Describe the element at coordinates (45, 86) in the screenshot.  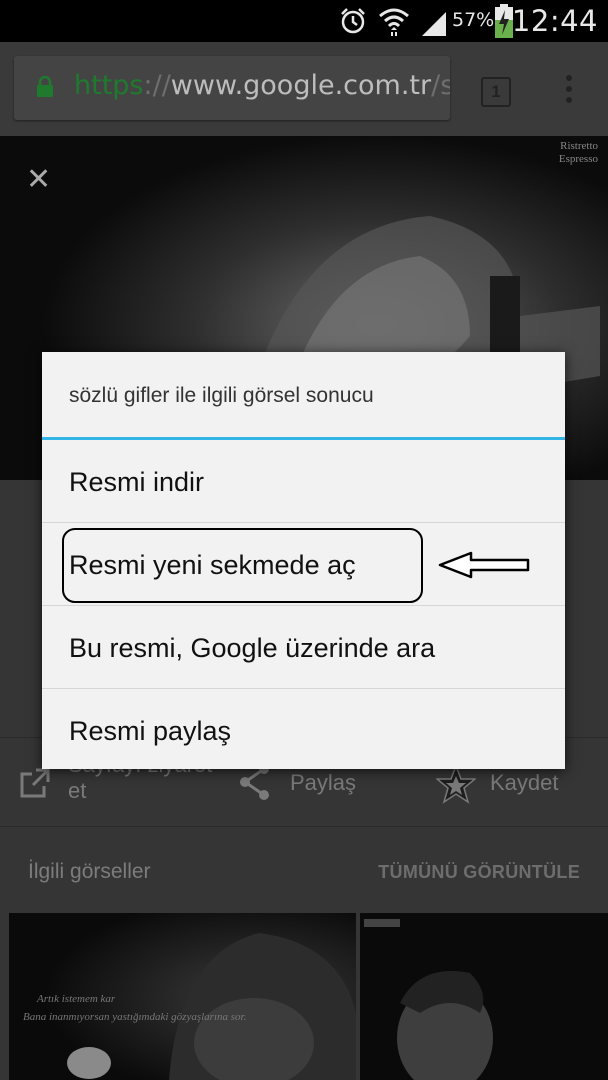
I see `lock-icon` at that location.